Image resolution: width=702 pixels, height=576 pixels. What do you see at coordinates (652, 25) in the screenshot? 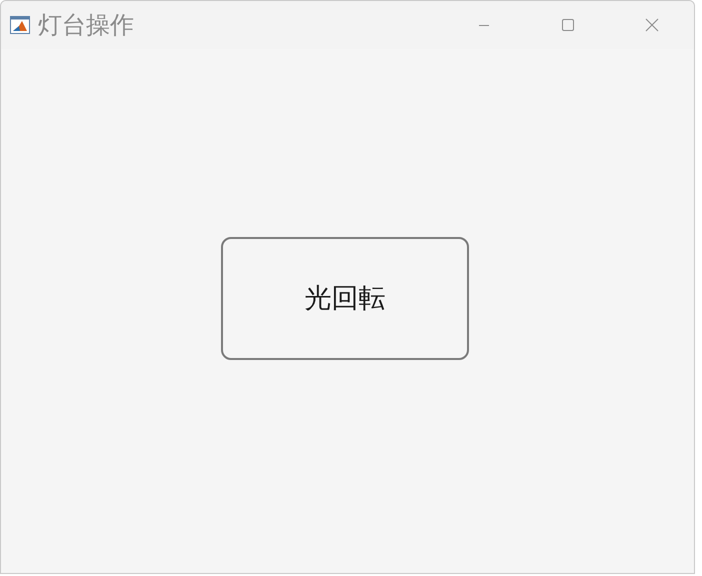
I see `close-icon` at bounding box center [652, 25].